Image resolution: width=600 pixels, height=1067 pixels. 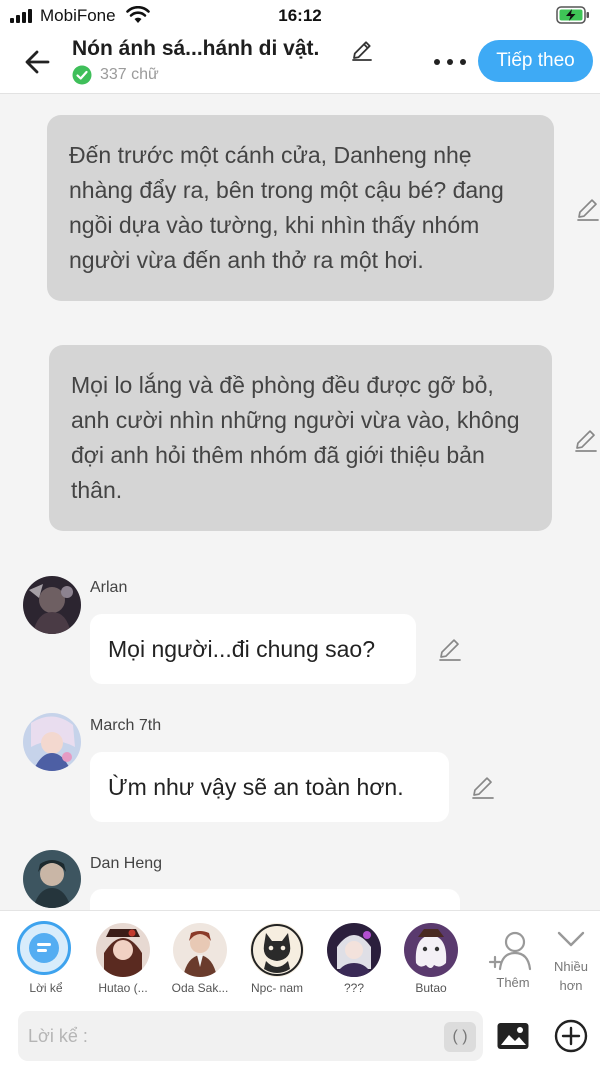 I want to click on more-characters-label-line2: hơn, so click(x=571, y=985).